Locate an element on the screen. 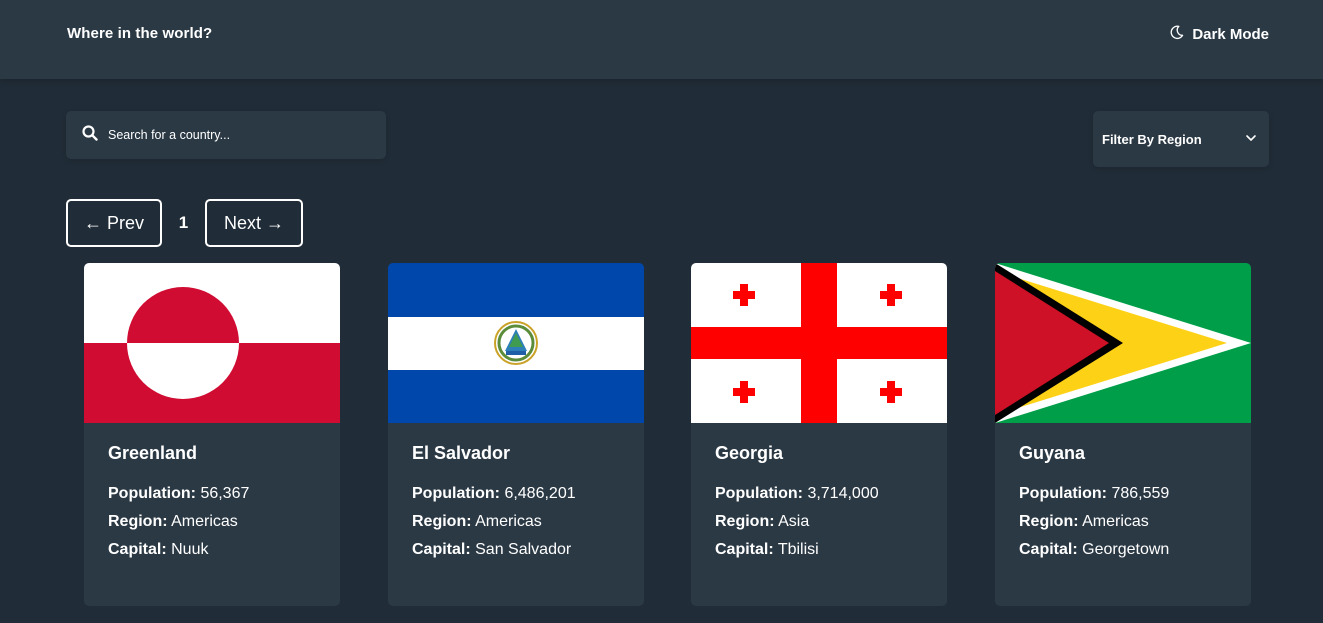 The image size is (1323, 623). capital-value: Nuuk is located at coordinates (190, 549).